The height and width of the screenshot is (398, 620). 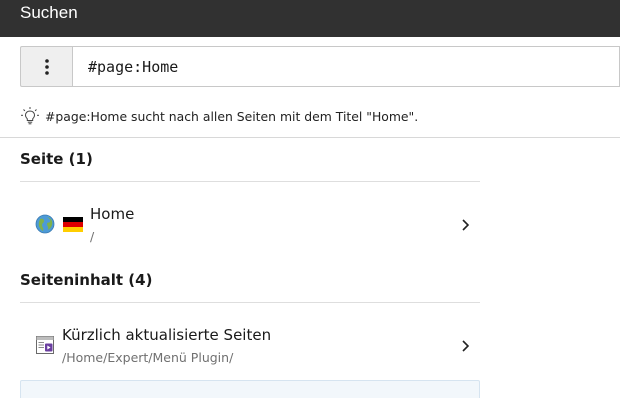 What do you see at coordinates (45, 345) in the screenshot?
I see `content-plugin-icon` at bounding box center [45, 345].